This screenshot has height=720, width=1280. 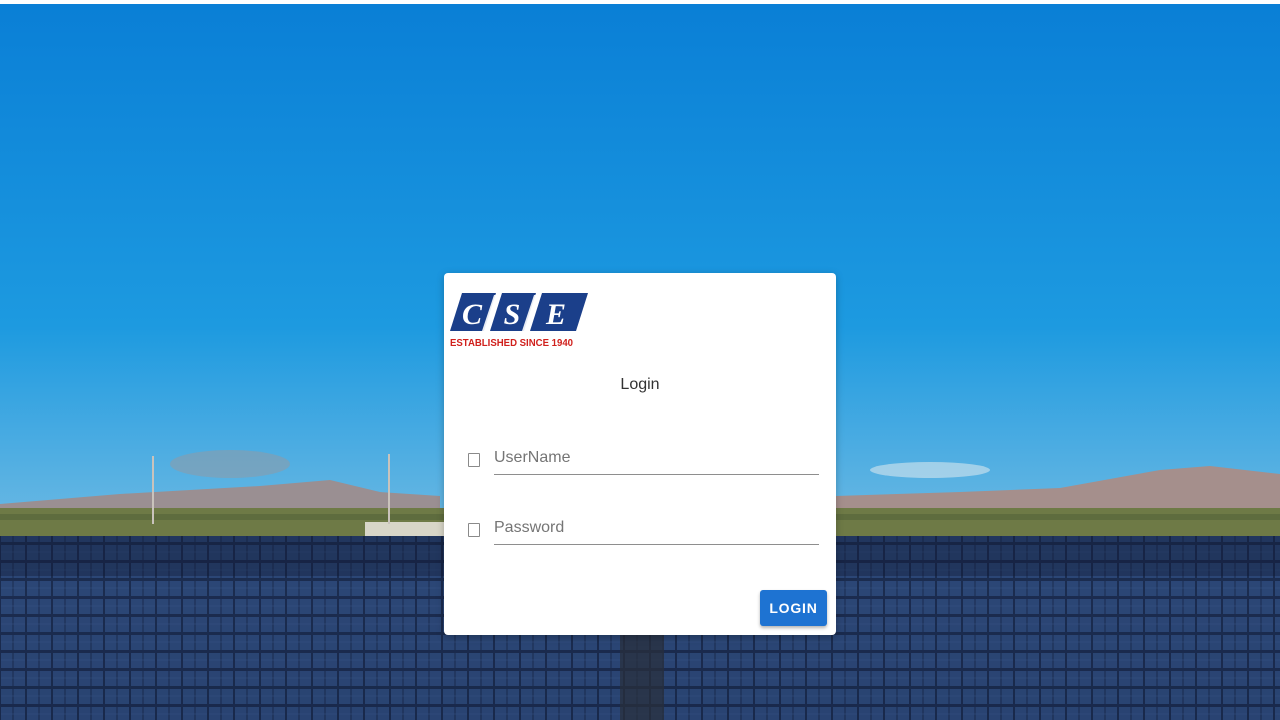 What do you see at coordinates (656, 528) in the screenshot?
I see `password-input` at bounding box center [656, 528].